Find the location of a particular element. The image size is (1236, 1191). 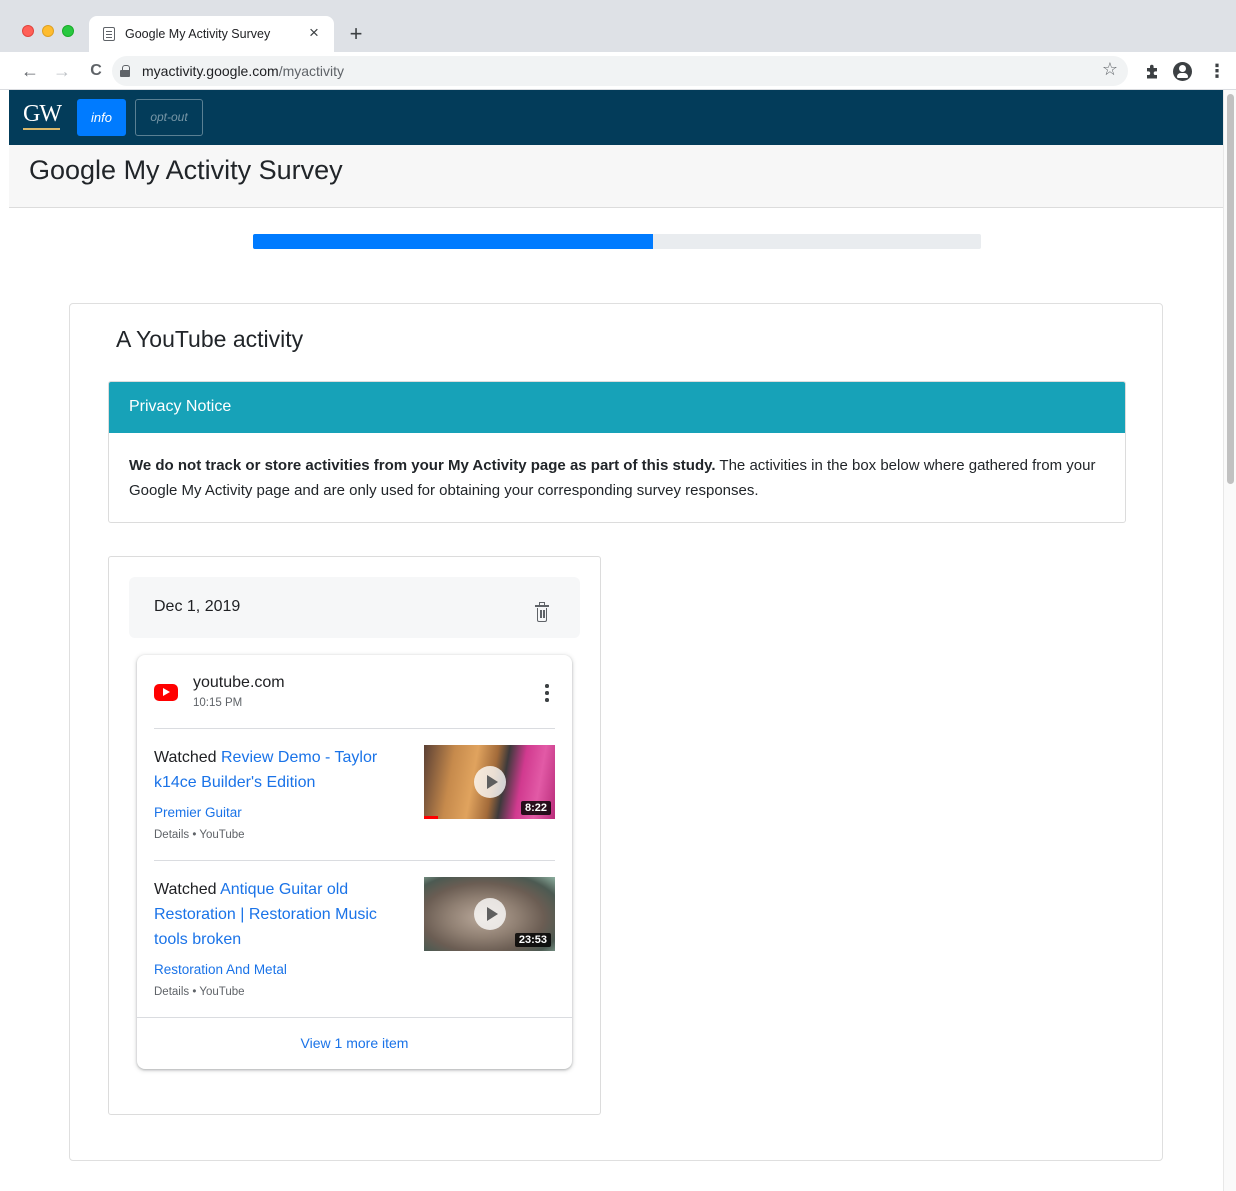

more-vert-icon is located at coordinates (547, 693).